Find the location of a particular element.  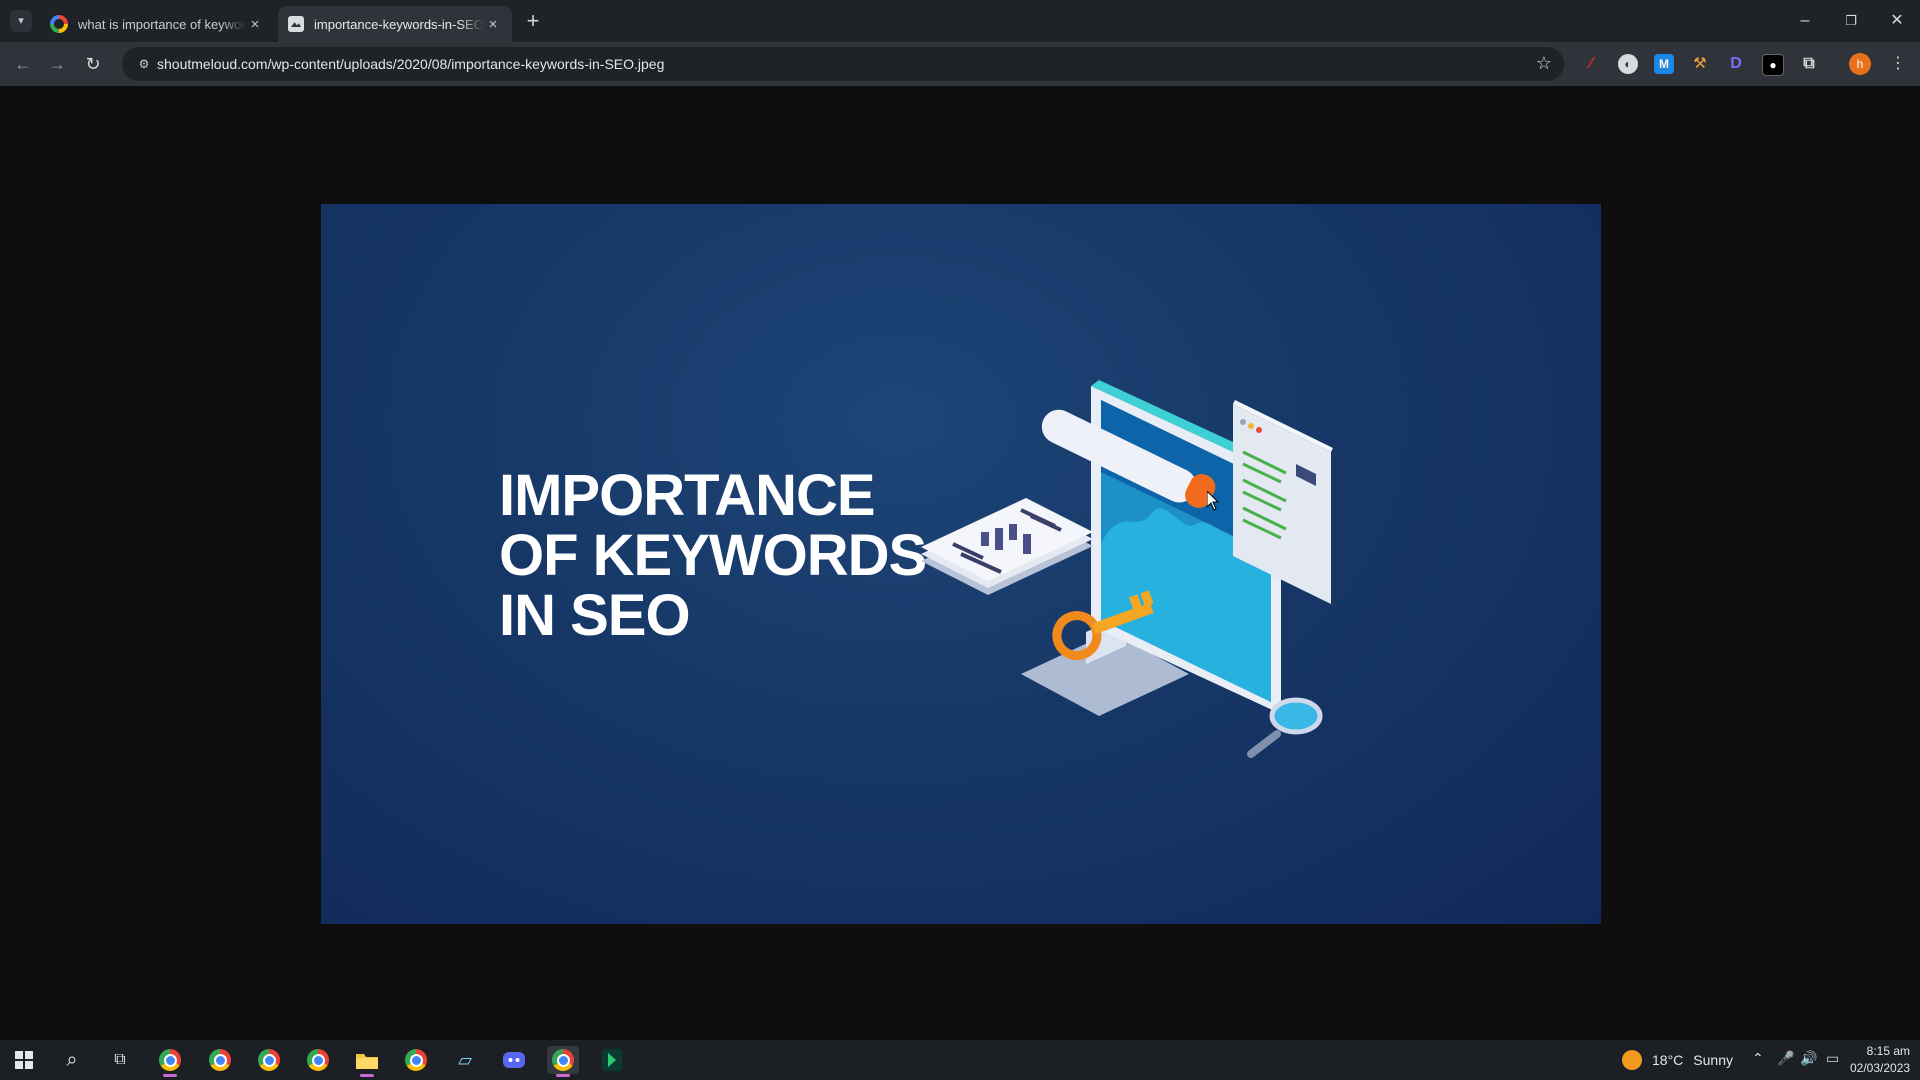

restore-button: ❐ is located at coordinates (1851, 21).